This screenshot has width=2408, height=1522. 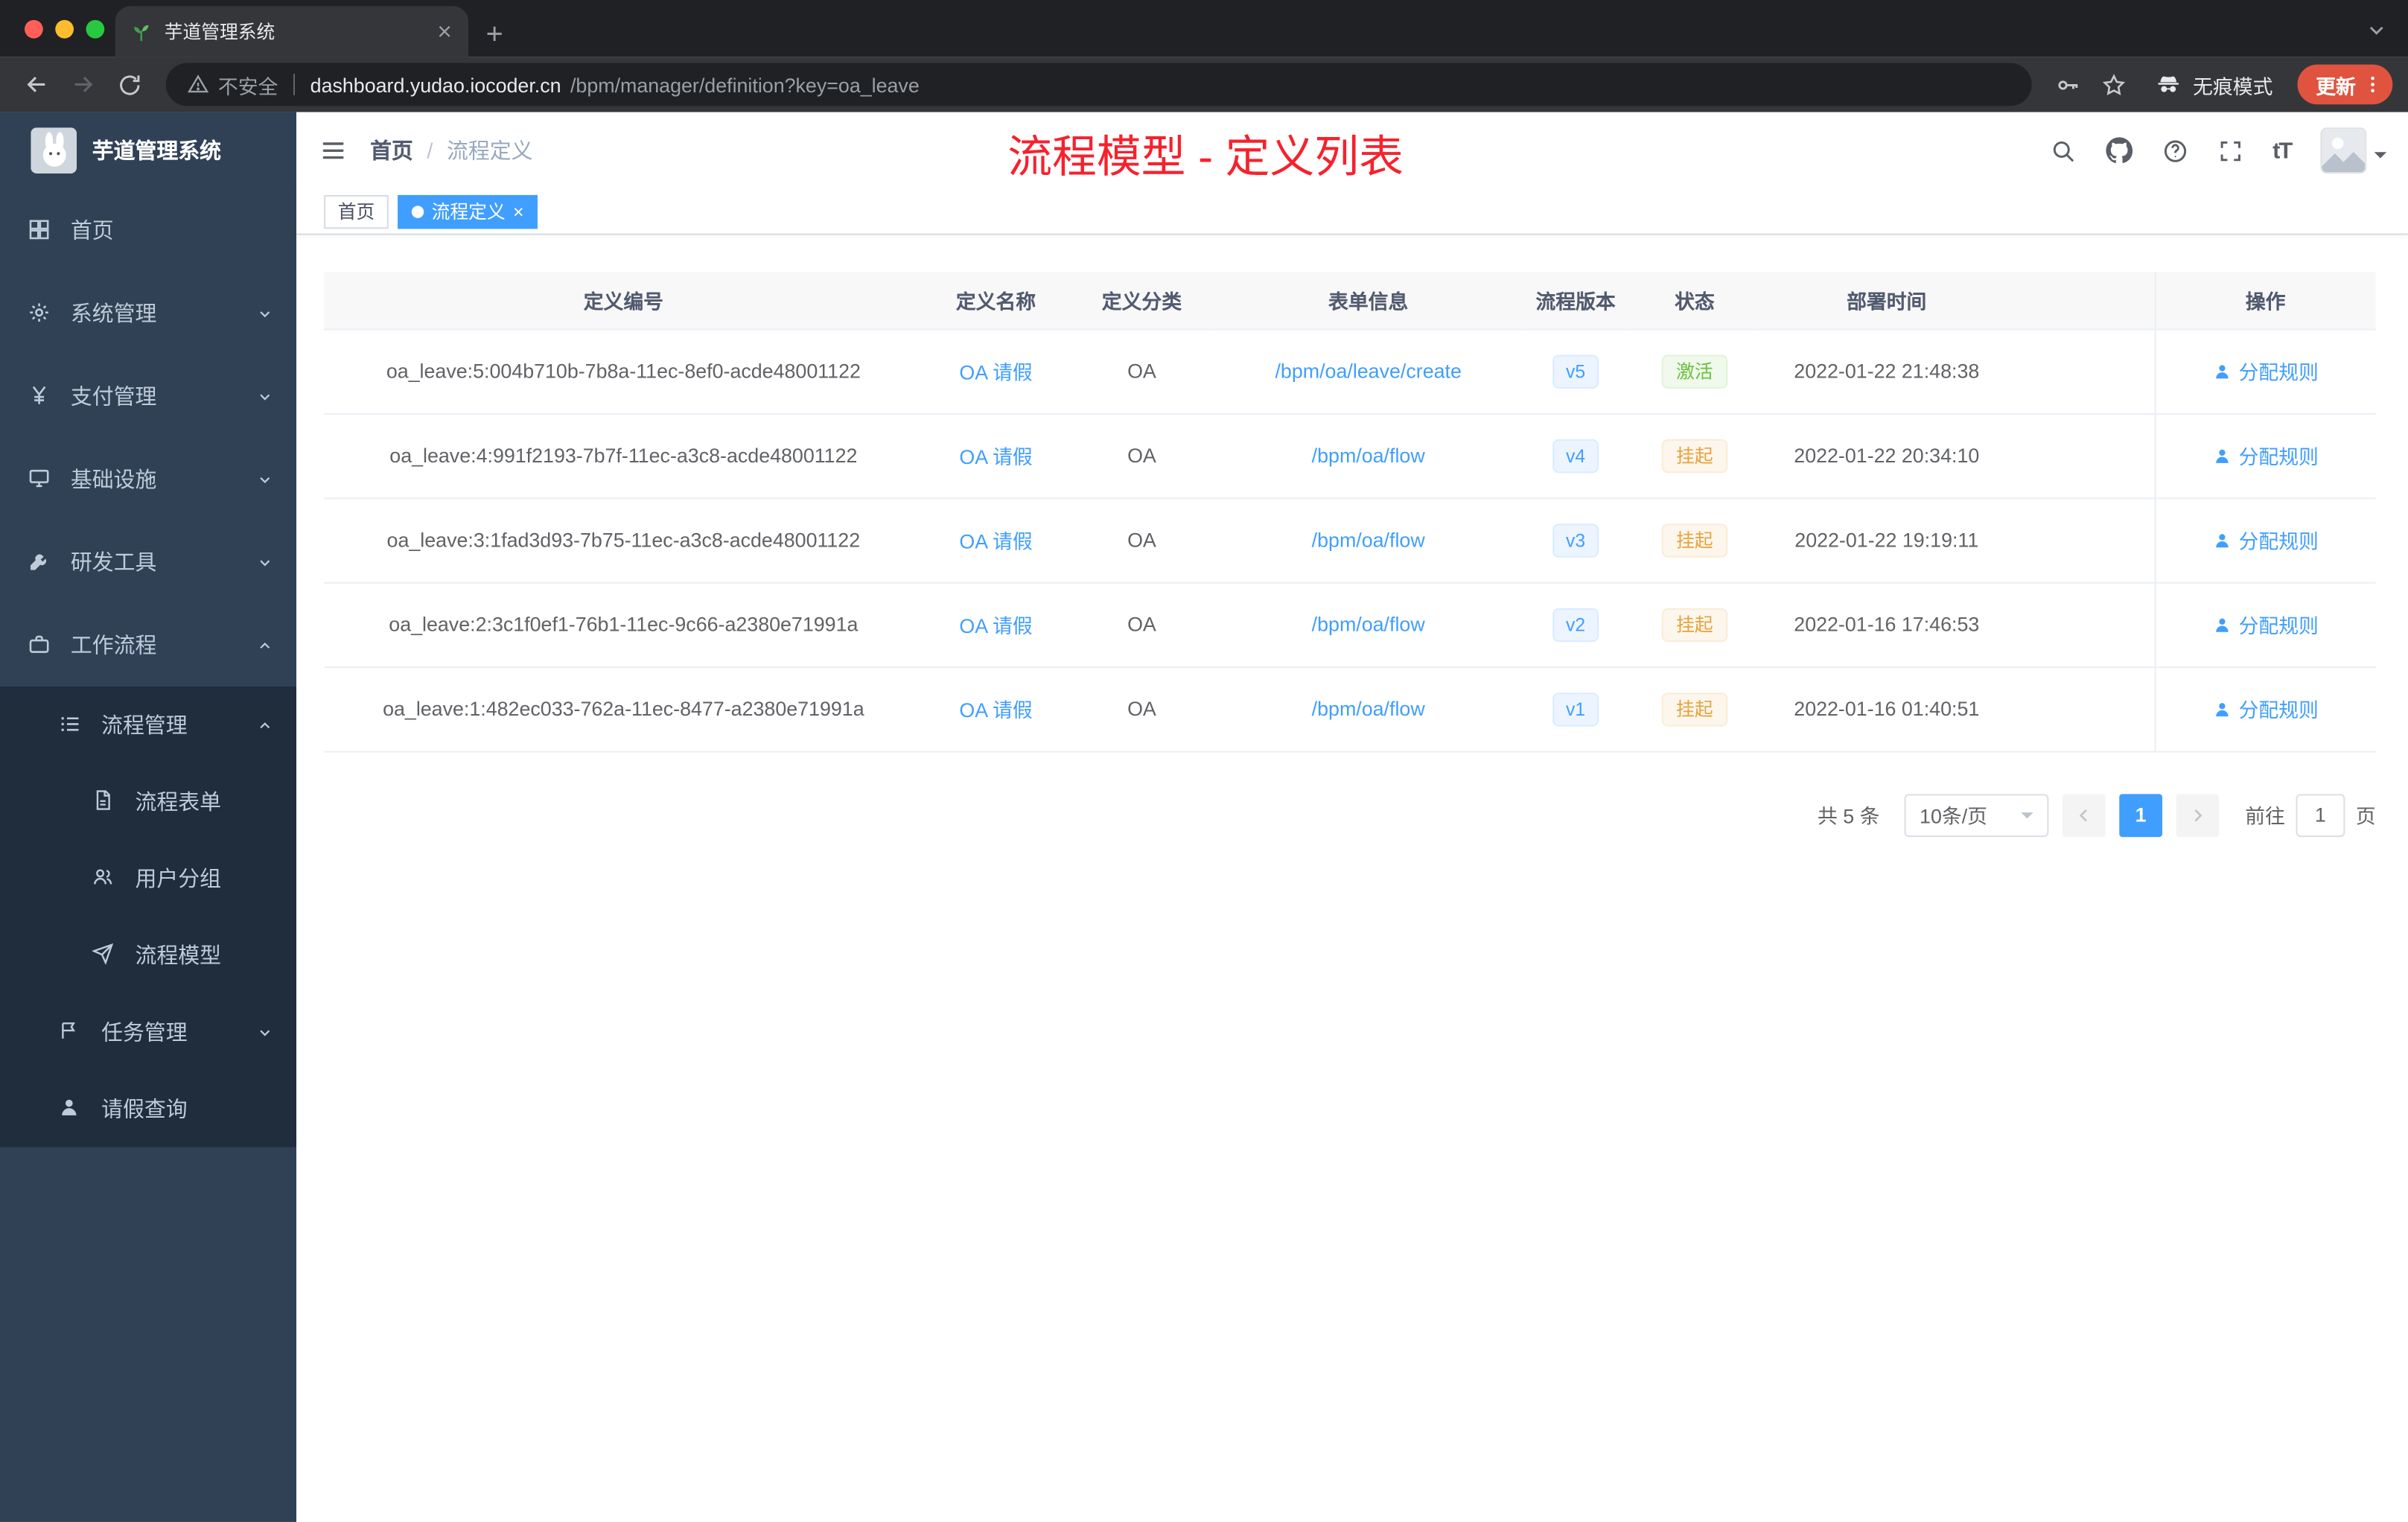 I want to click on prev-page-button, so click(x=2084, y=815).